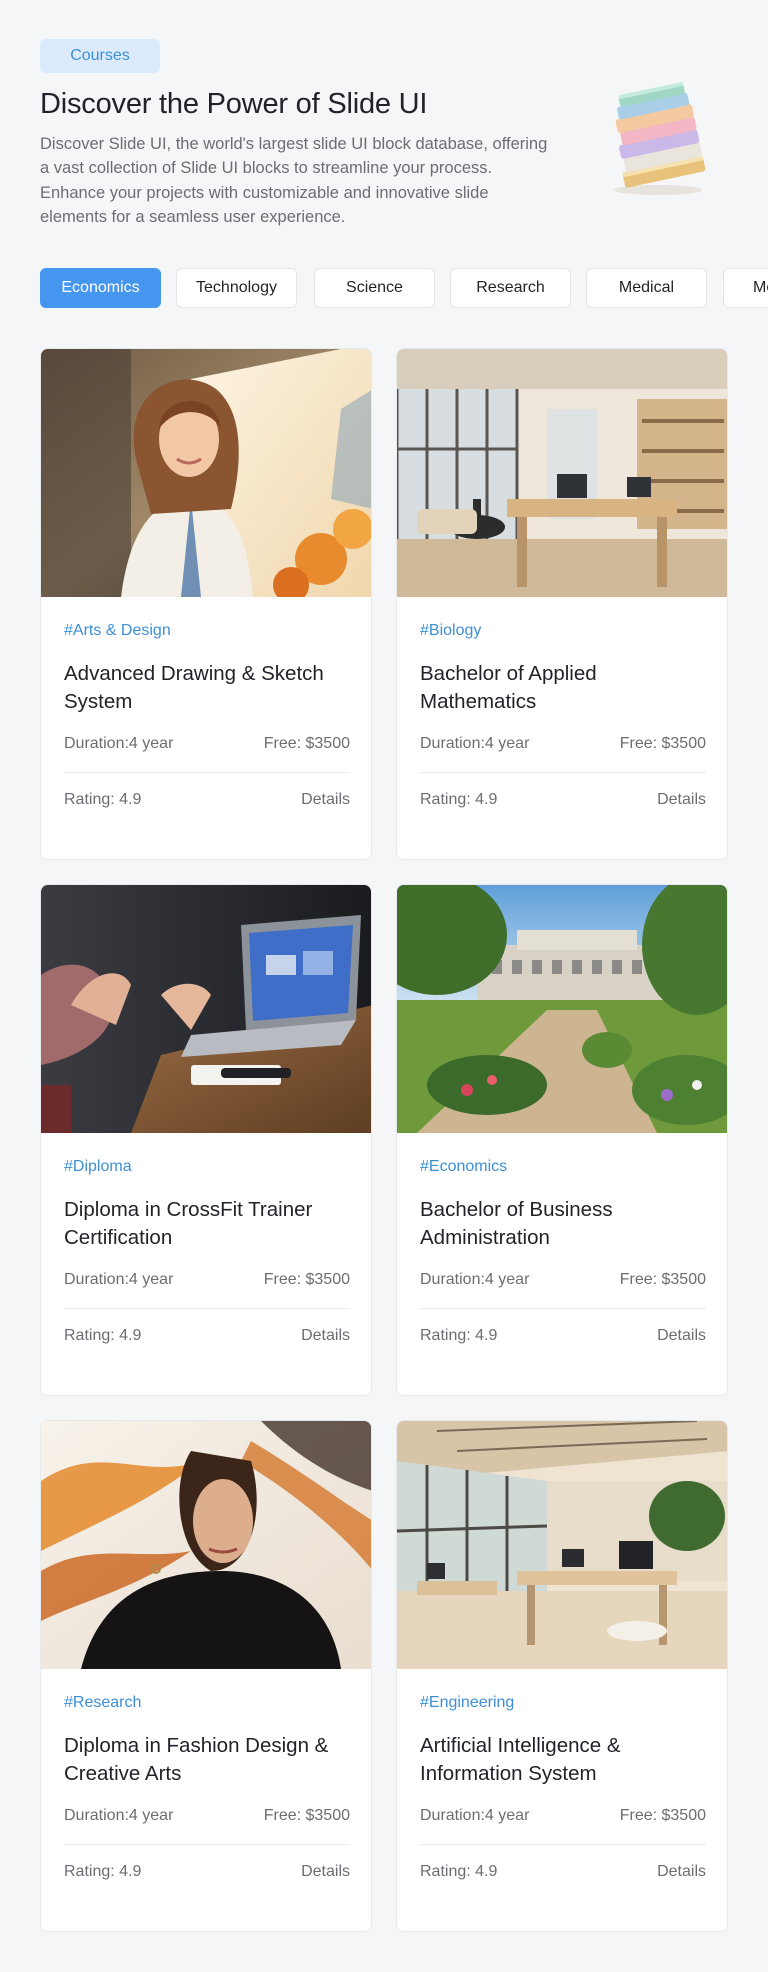 The width and height of the screenshot is (768, 1972). I want to click on campus-garden-photo, so click(562, 1009).